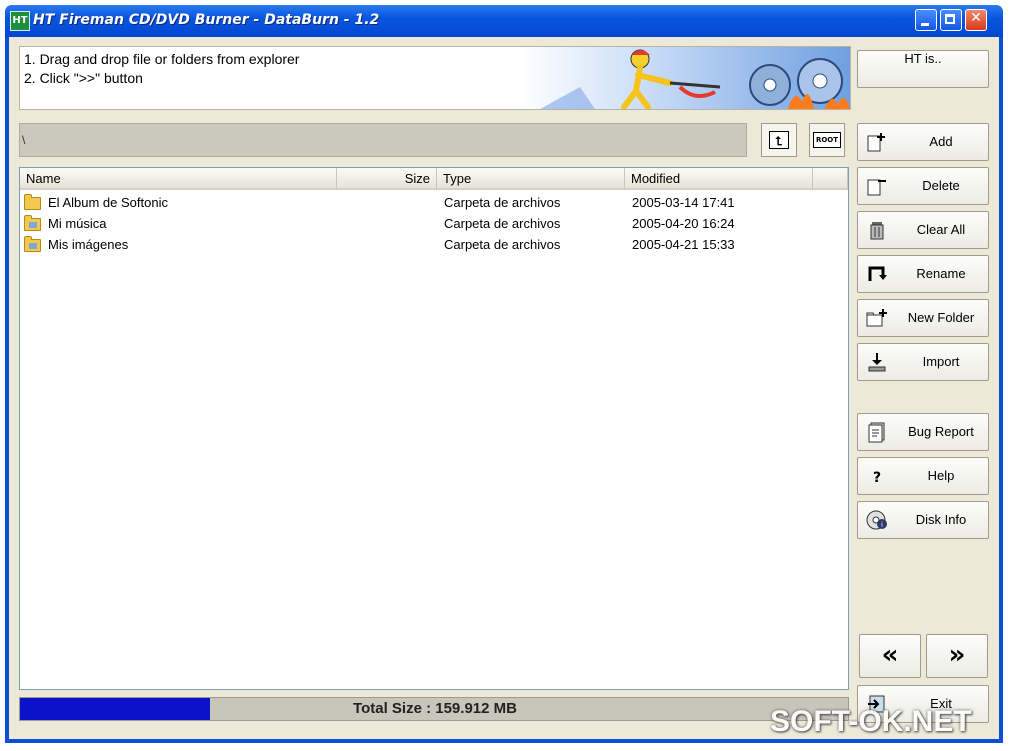 This screenshot has height=751, width=1020. Describe the element at coordinates (941, 475) in the screenshot. I see `help-label: Help` at that location.